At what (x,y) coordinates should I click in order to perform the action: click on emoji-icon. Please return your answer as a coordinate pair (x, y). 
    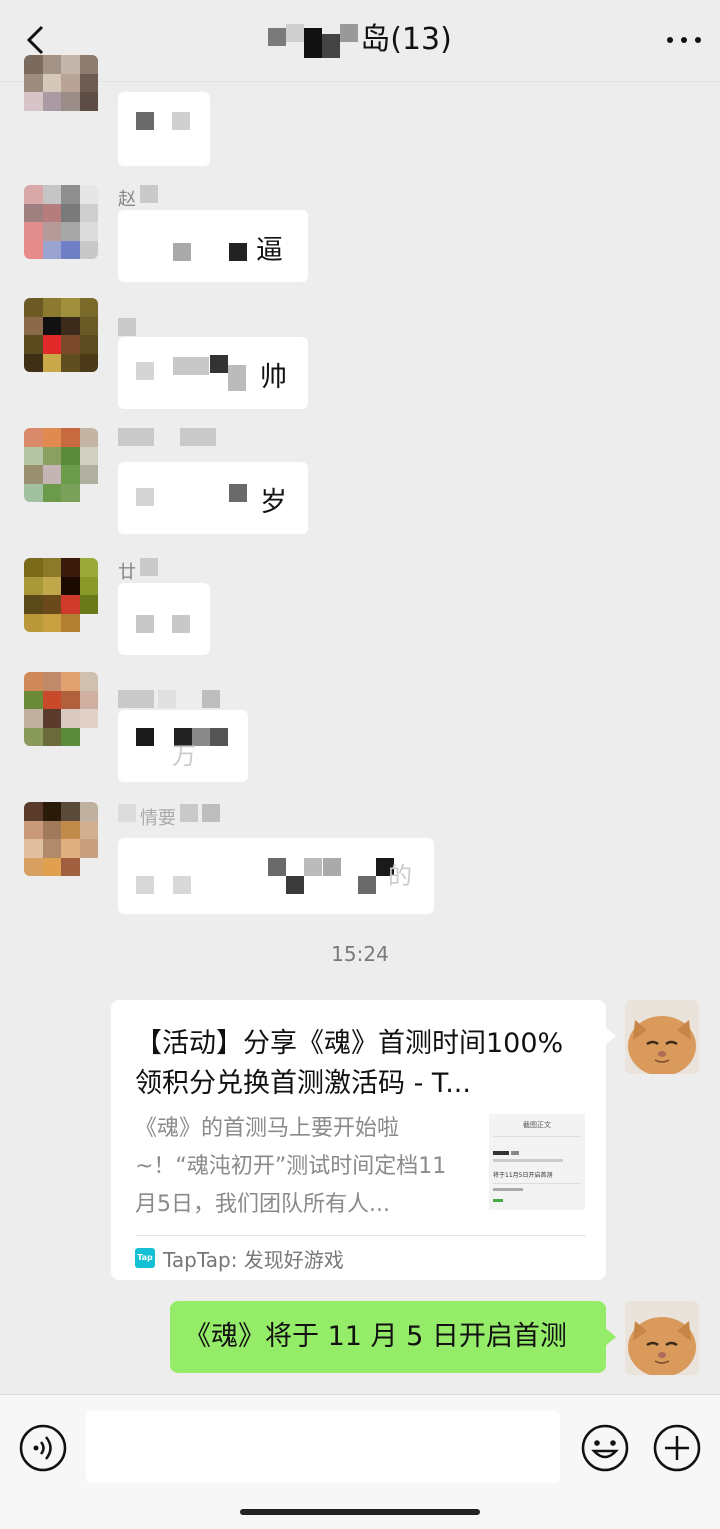
    Looking at the image, I should click on (605, 1448).